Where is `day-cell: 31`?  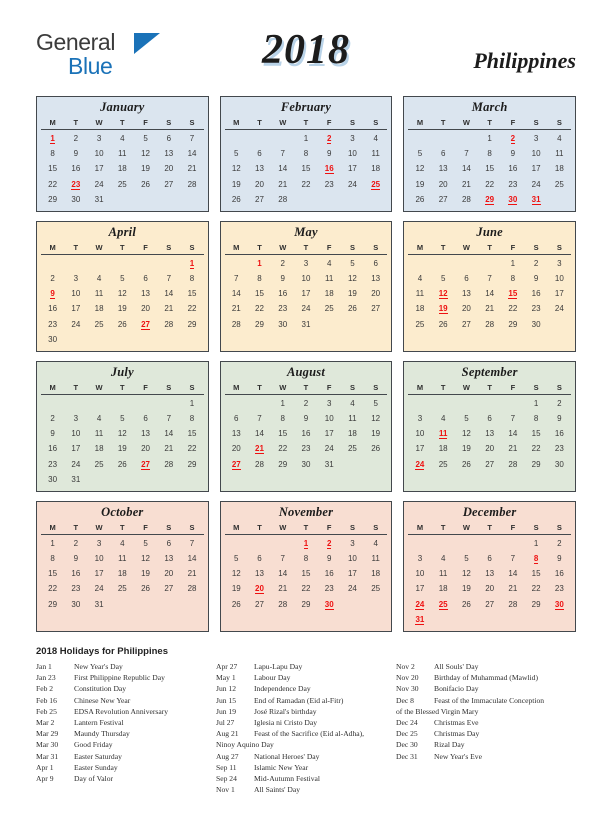 day-cell: 31 is located at coordinates (98, 199).